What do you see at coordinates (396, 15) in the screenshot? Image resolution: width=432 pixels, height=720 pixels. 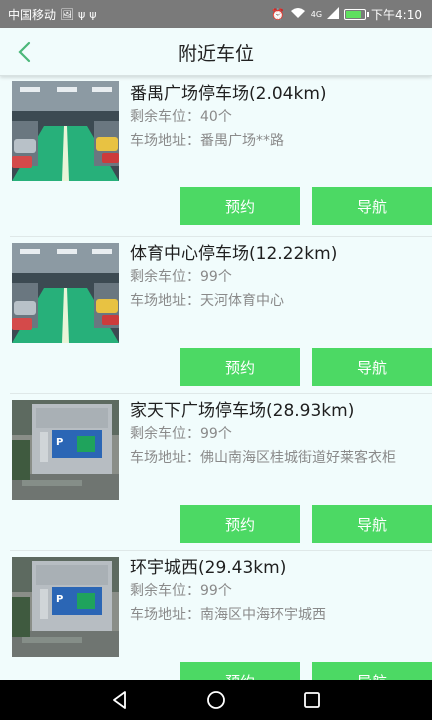 I see `clock-label: 下午4:10` at bounding box center [396, 15].